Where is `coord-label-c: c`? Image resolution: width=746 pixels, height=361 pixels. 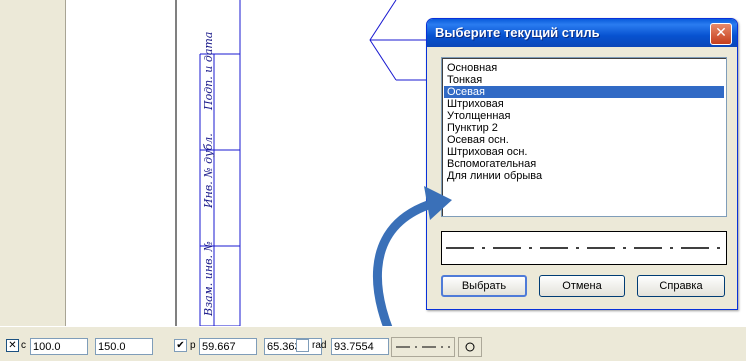
coord-label-c: c is located at coordinates (23, 345).